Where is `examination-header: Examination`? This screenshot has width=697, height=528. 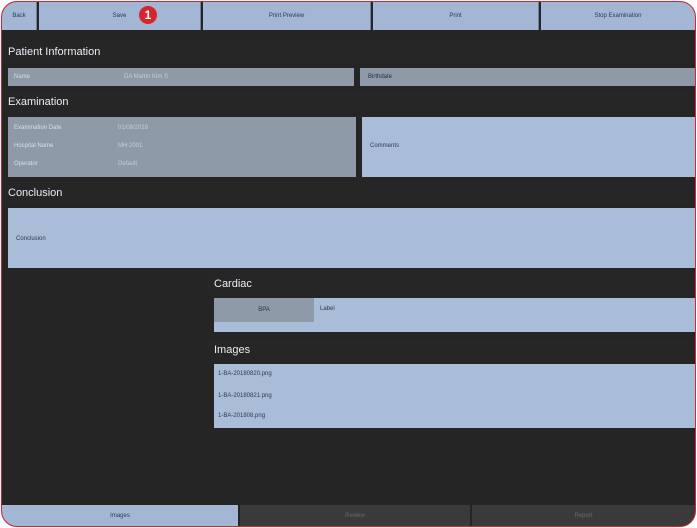 examination-header: Examination is located at coordinates (348, 102).